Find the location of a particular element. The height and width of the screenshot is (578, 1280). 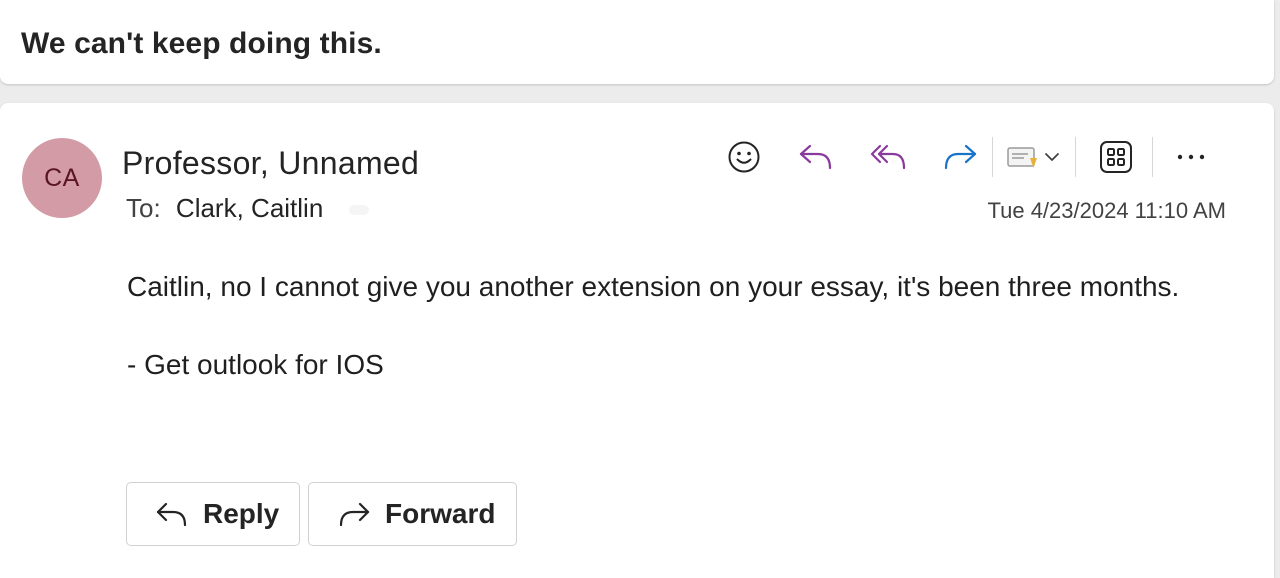

reply-button: Reply is located at coordinates (213, 514).